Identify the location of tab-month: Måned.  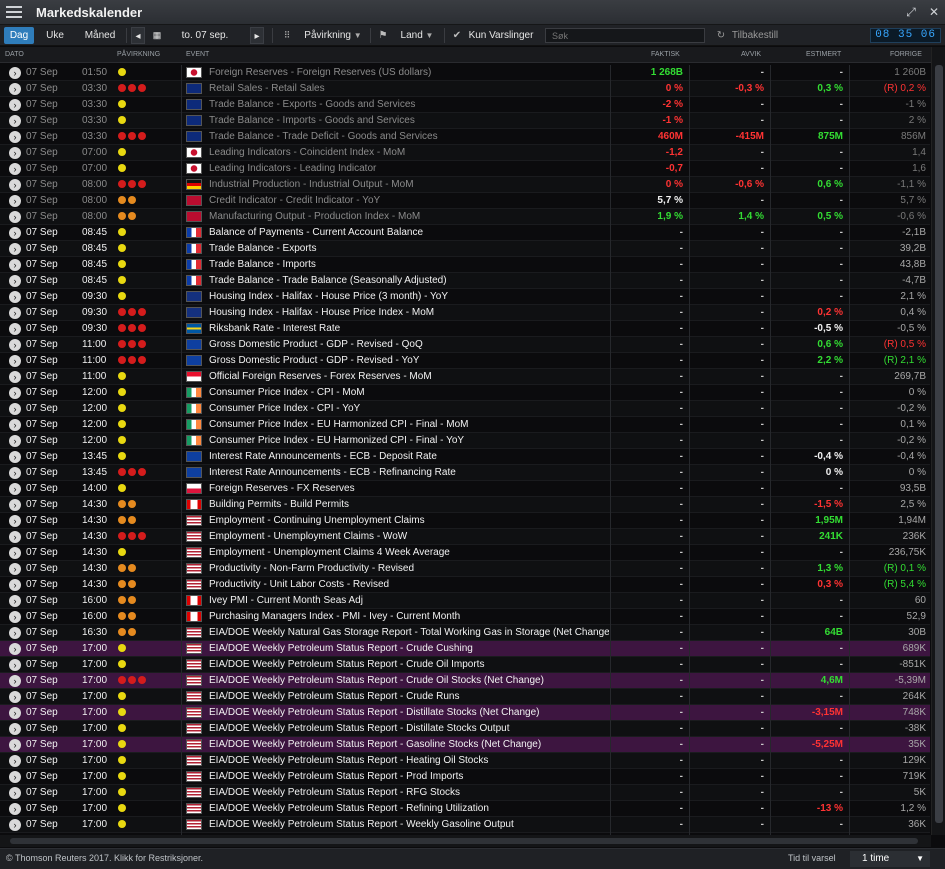
(100, 35).